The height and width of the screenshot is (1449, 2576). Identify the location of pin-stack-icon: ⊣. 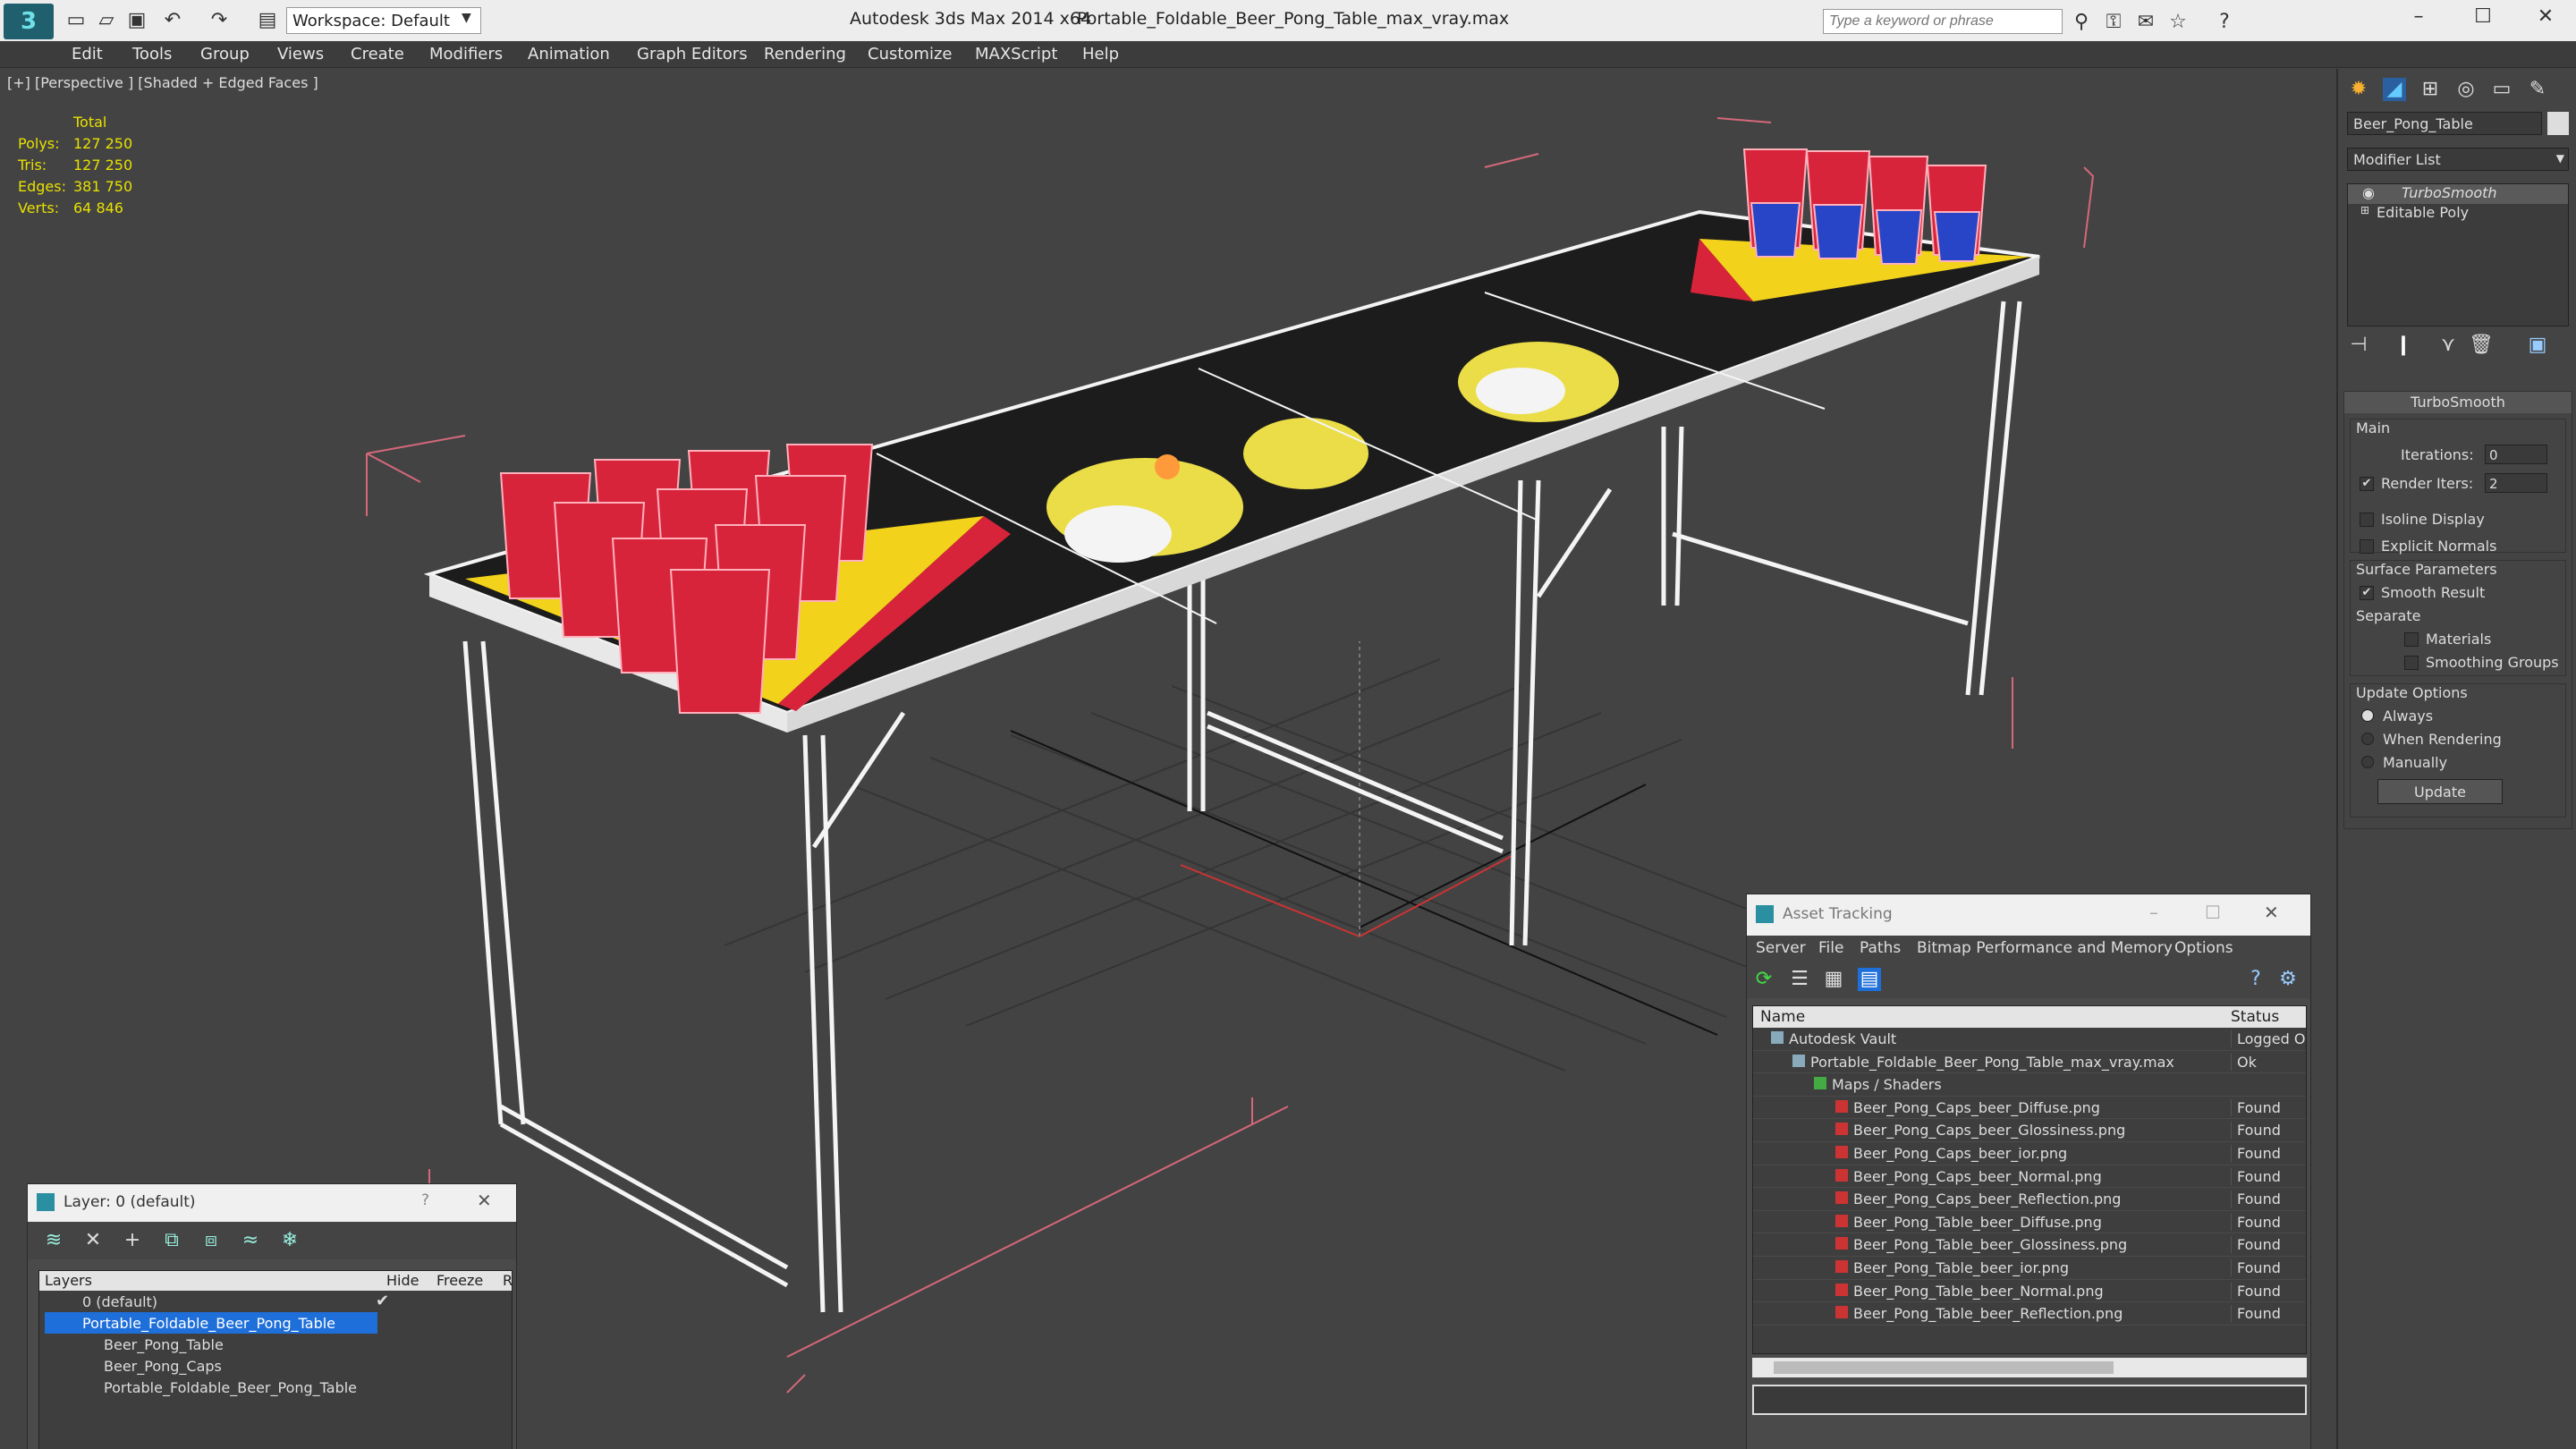
(2358, 345).